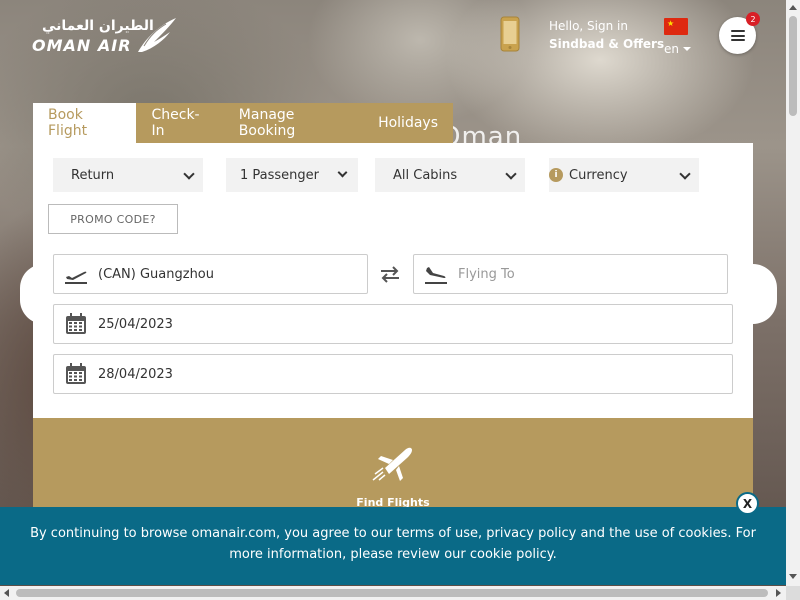 This screenshot has height=600, width=800. I want to click on tab-book-flight: Book Flight, so click(85, 123).